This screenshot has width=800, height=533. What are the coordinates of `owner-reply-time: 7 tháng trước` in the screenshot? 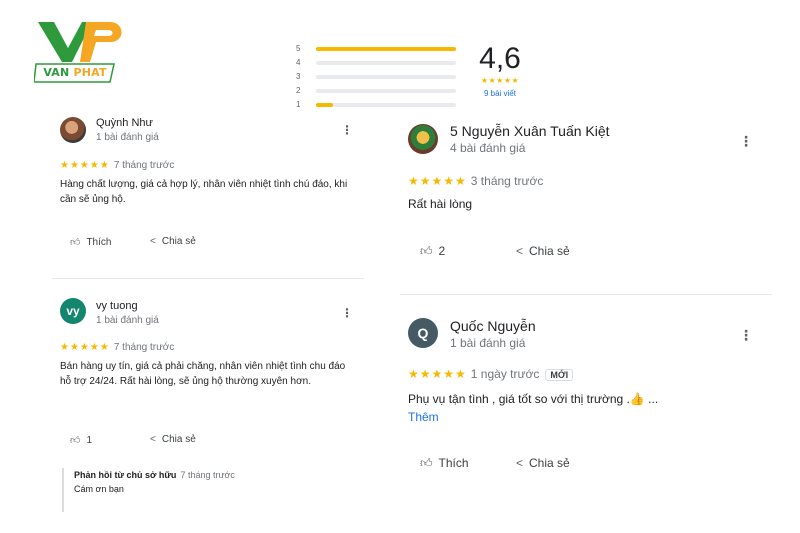 It's located at (207, 475).